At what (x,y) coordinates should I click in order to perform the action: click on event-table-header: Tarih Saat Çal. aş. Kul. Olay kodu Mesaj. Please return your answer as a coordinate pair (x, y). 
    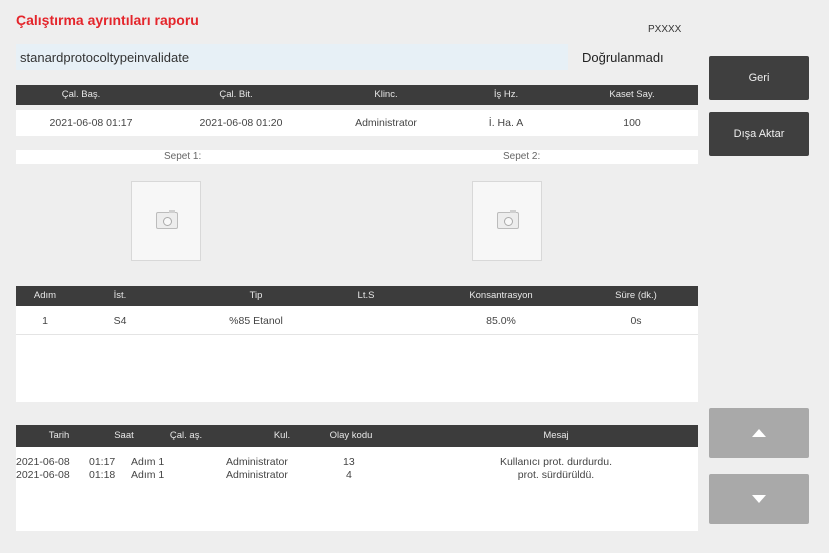
    Looking at the image, I should click on (357, 436).